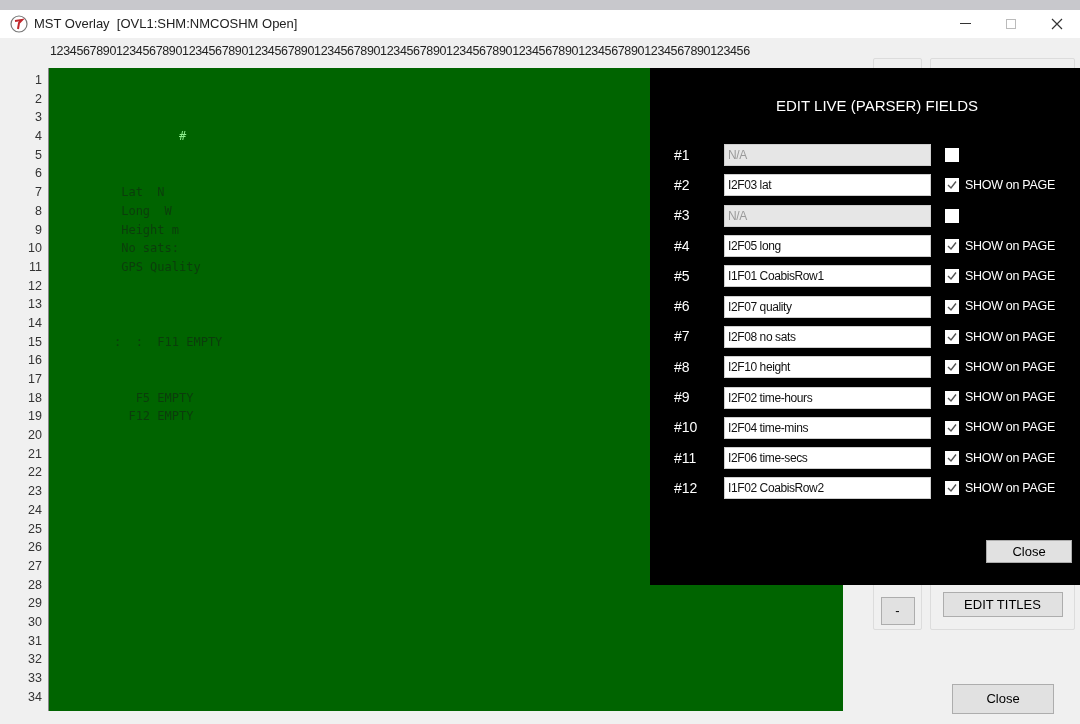  Describe the element at coordinates (827, 397) in the screenshot. I see `input-field: I2F02 time-hours` at that location.